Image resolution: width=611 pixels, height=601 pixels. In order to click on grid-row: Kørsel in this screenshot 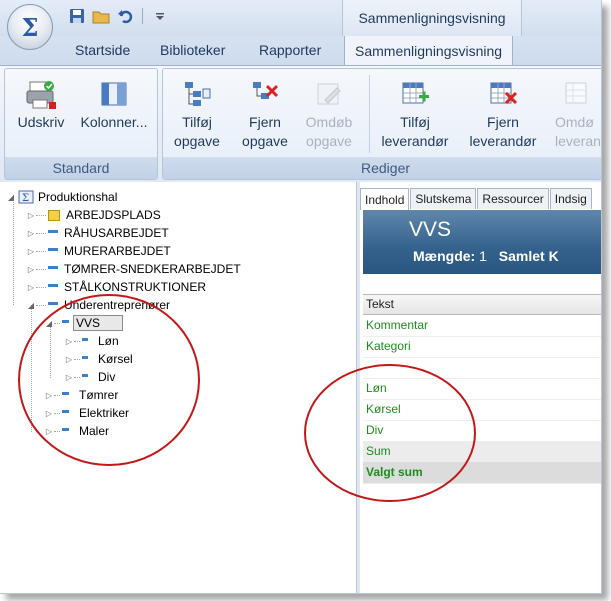, I will do `click(482, 410)`.